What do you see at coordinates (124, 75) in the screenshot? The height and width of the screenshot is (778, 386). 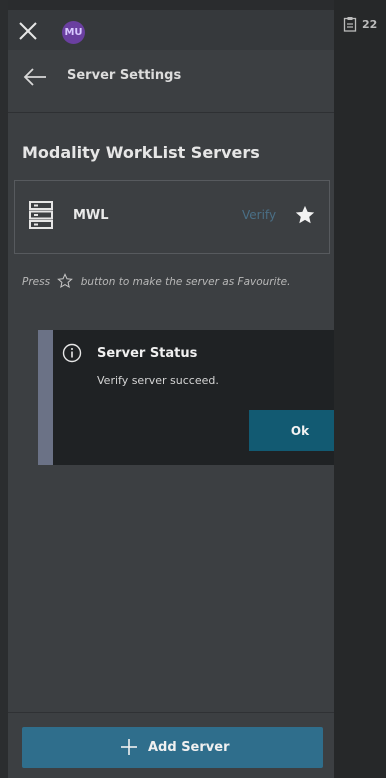 I see `page-title: Server Settings` at bounding box center [124, 75].